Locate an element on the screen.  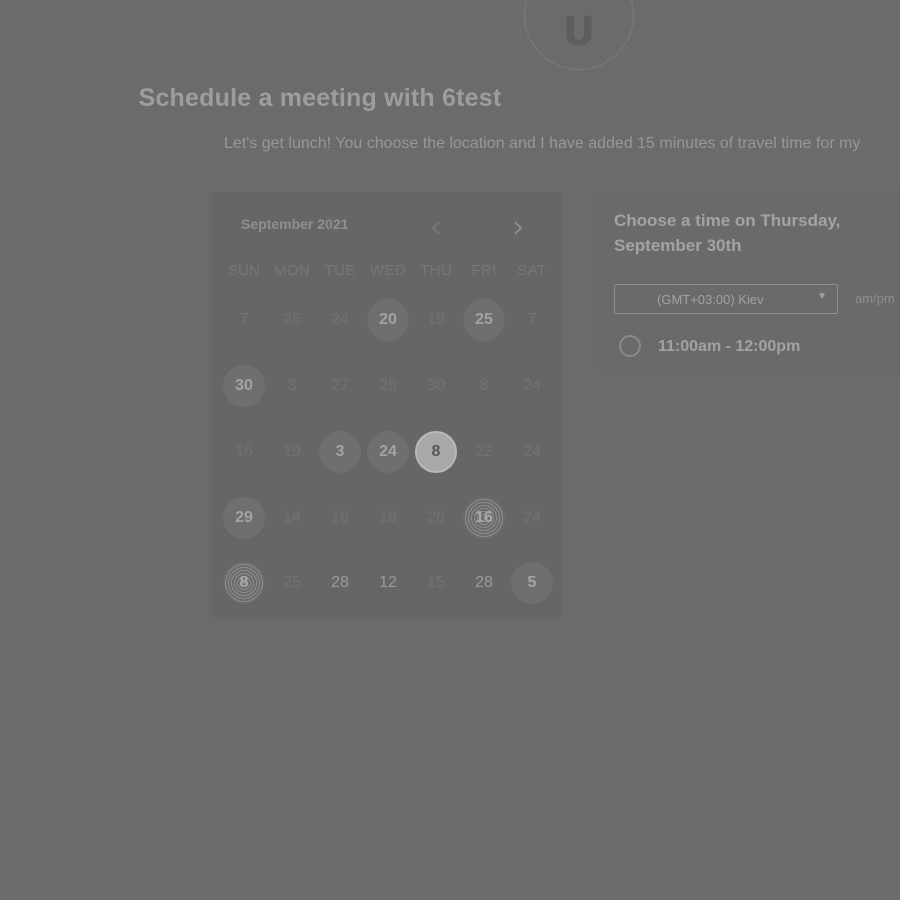
weekday-header: SAT is located at coordinates (532, 270).